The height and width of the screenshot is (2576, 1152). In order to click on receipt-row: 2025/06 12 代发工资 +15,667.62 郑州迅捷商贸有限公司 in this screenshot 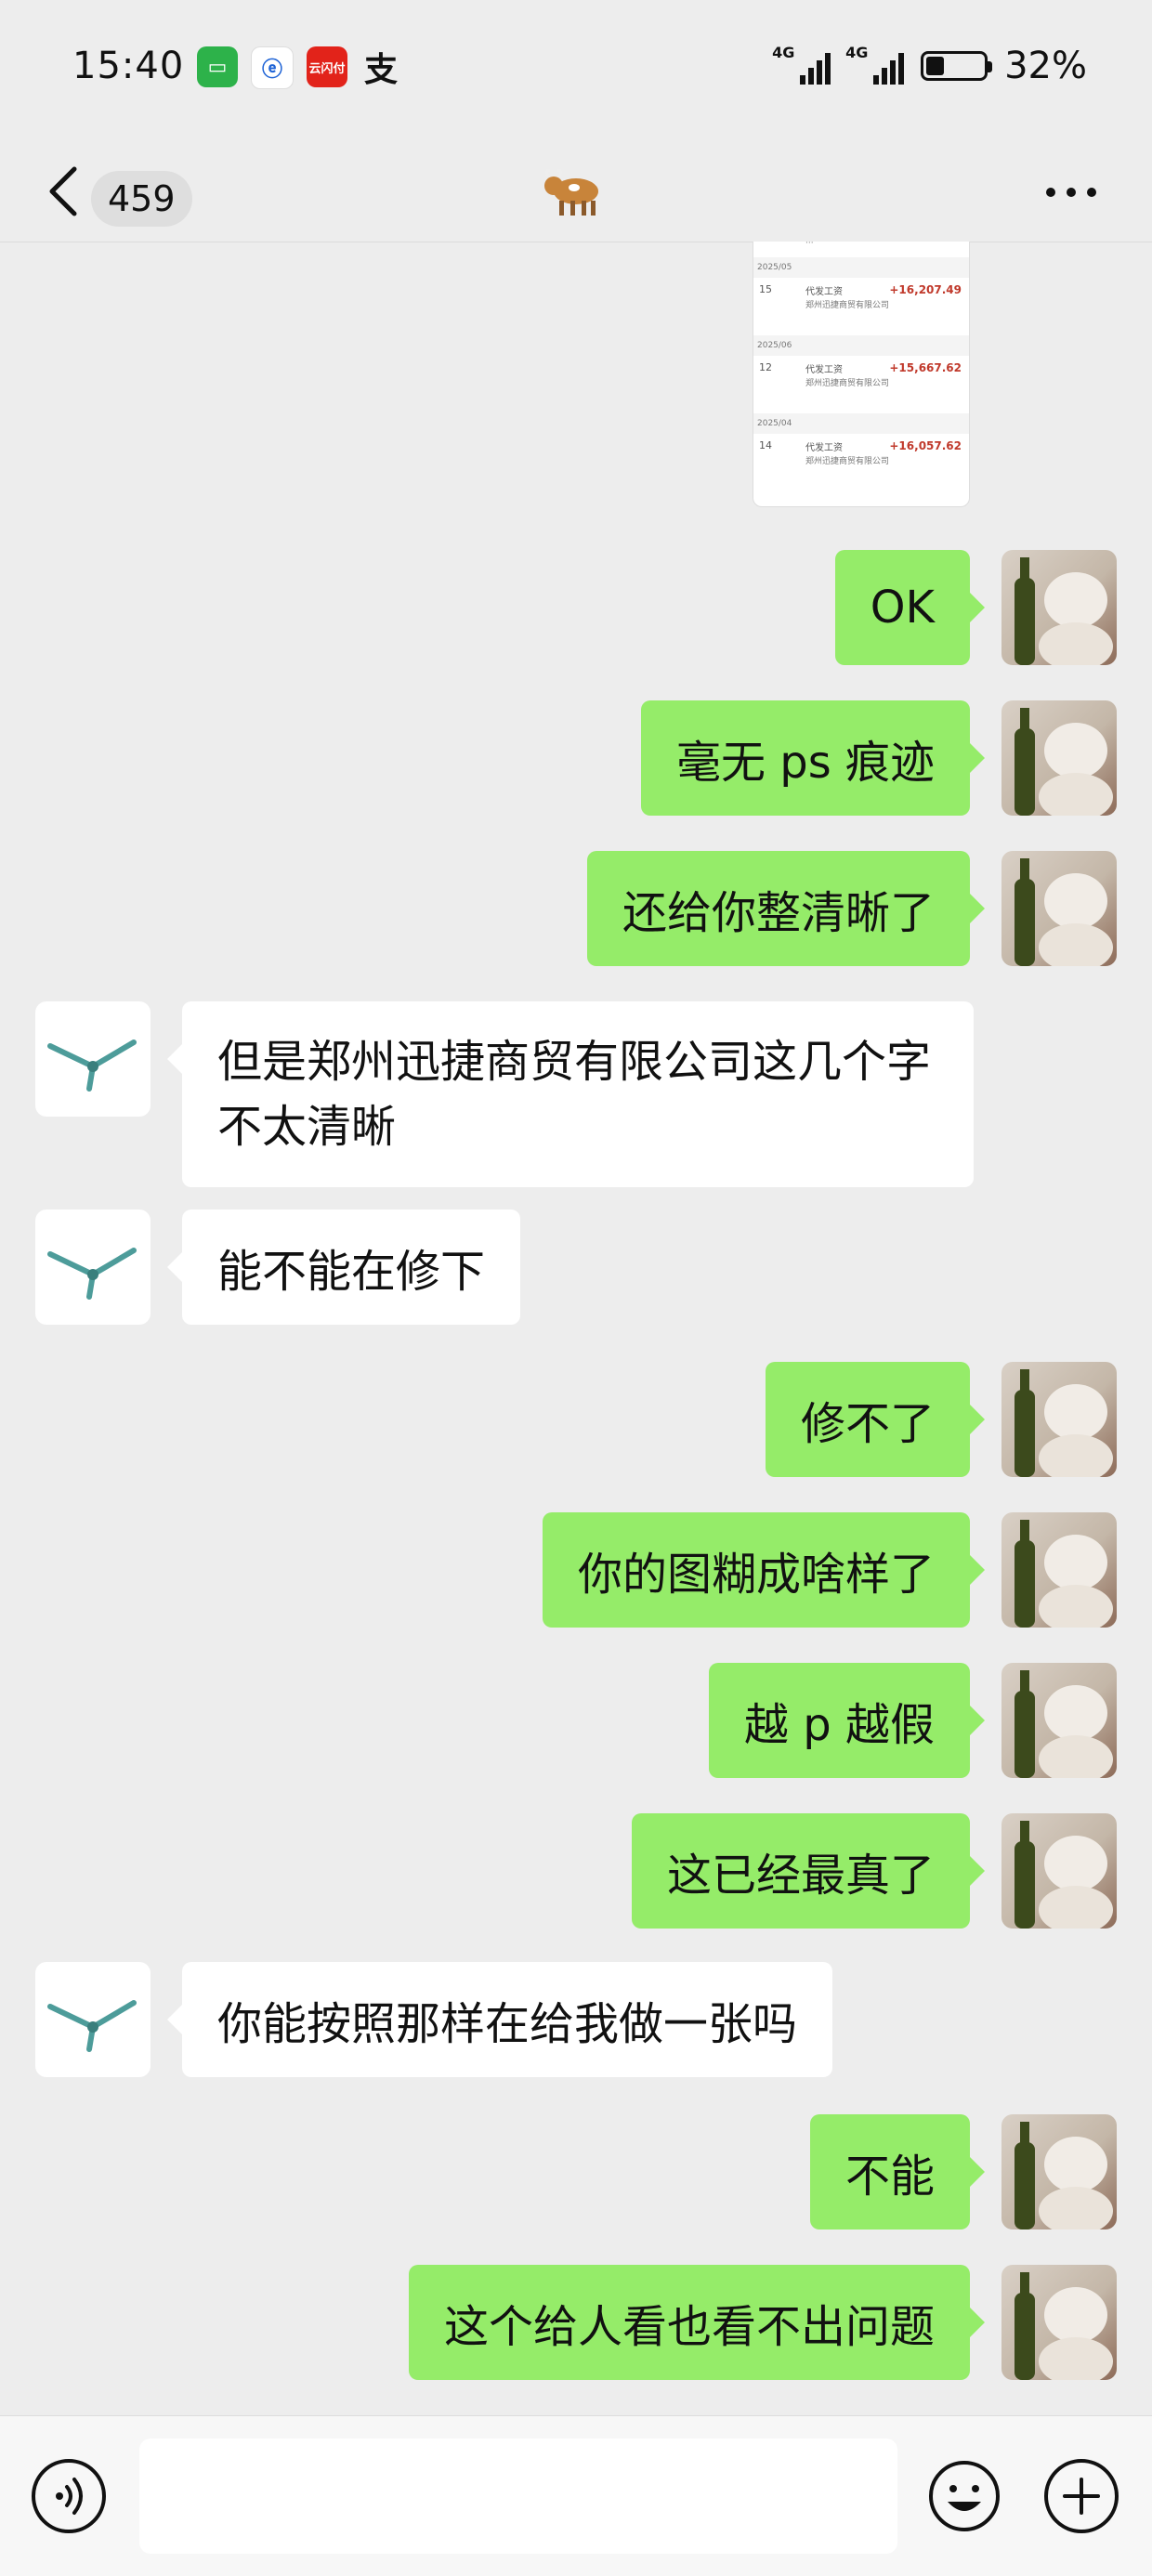, I will do `click(861, 374)`.